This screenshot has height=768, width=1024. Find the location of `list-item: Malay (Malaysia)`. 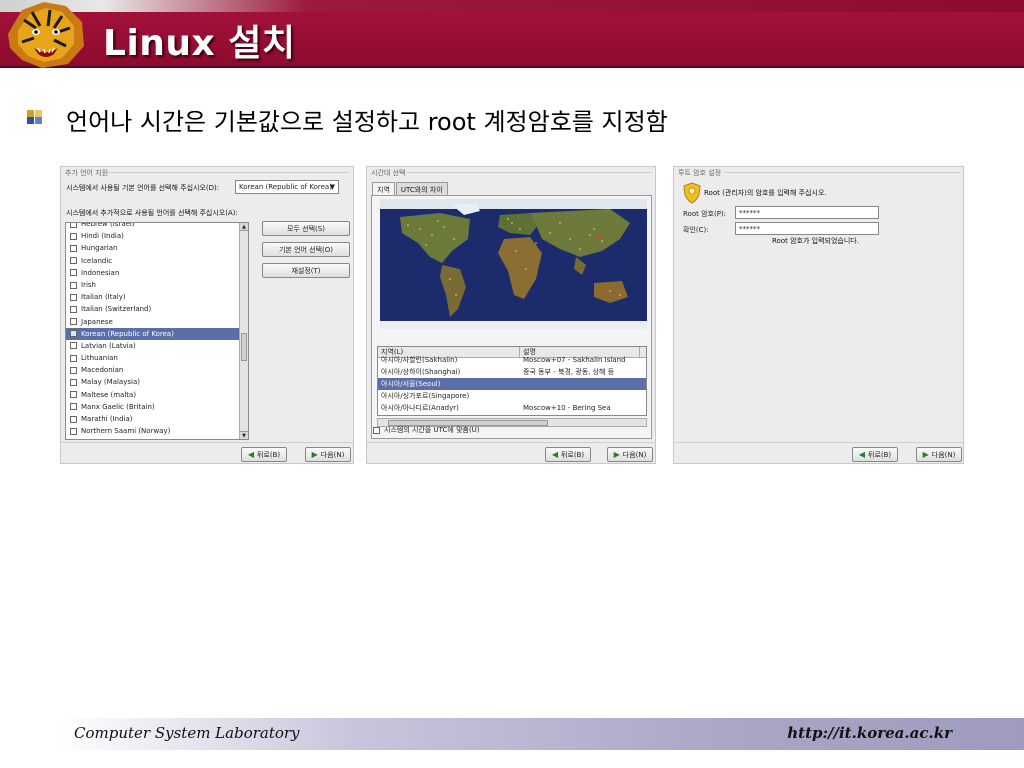

list-item: Malay (Malaysia) is located at coordinates (152, 382).